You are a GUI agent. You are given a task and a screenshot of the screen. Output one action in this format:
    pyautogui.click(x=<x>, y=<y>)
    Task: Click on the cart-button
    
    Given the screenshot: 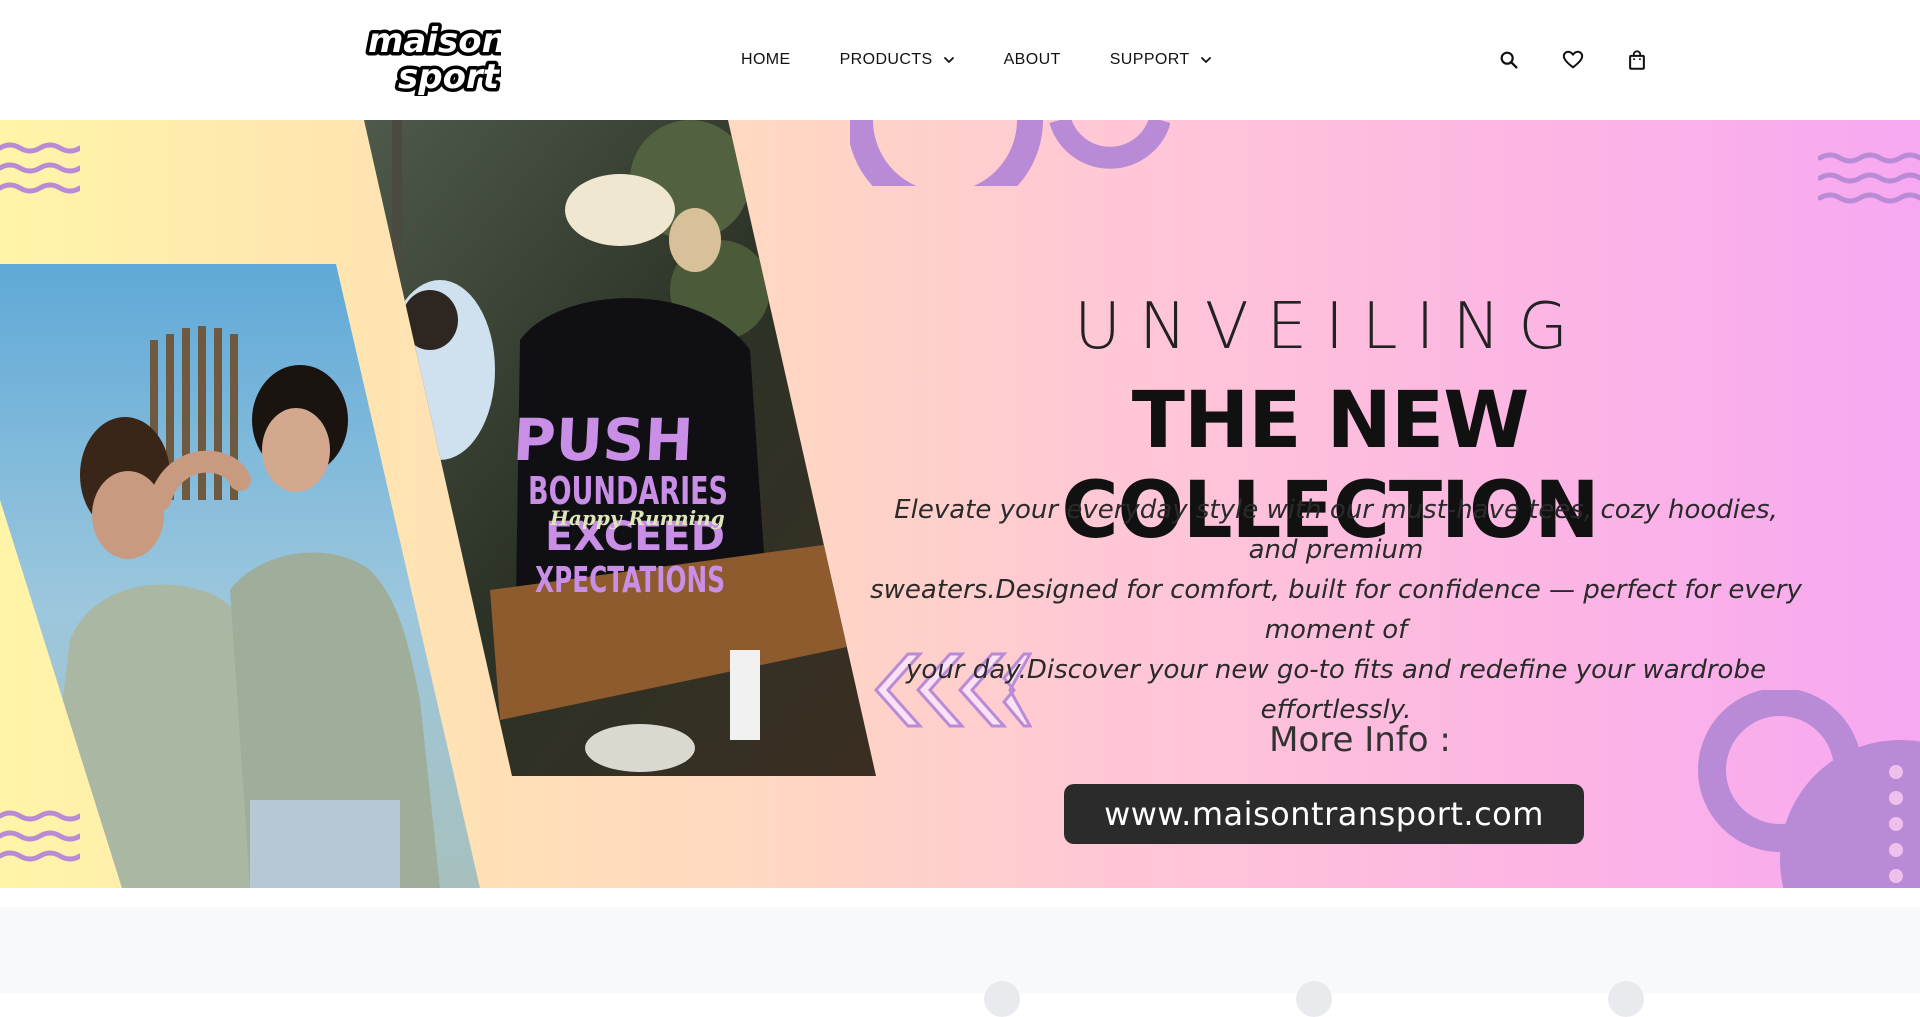 What is the action you would take?
    pyautogui.click(x=1637, y=60)
    